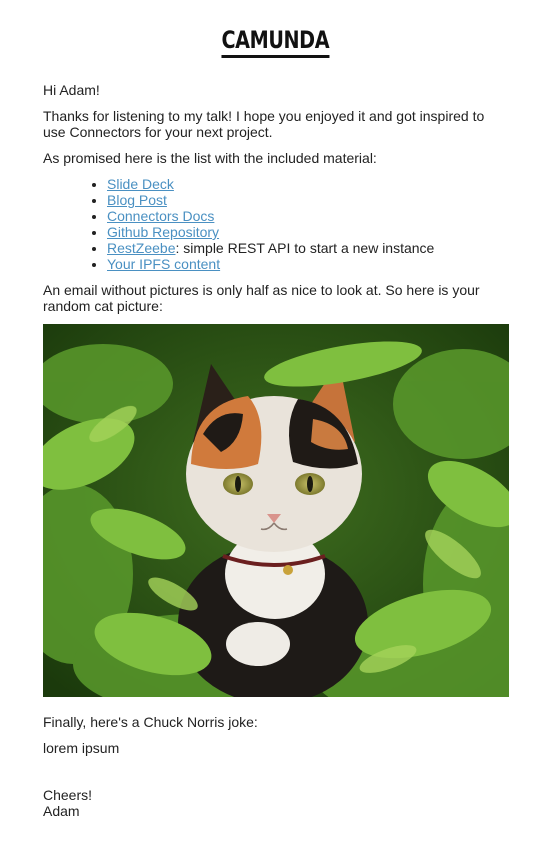 The image size is (551, 857). What do you see at coordinates (150, 722) in the screenshot?
I see `joke-intro: Finally, here's a Chuck Norris joke:` at bounding box center [150, 722].